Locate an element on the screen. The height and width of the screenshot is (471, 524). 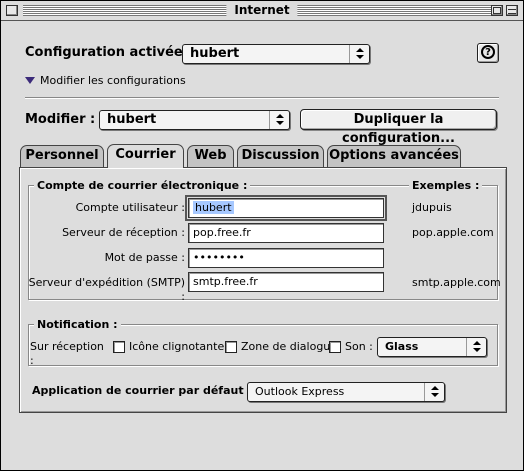
dialog-box-checkbox is located at coordinates (231, 347).